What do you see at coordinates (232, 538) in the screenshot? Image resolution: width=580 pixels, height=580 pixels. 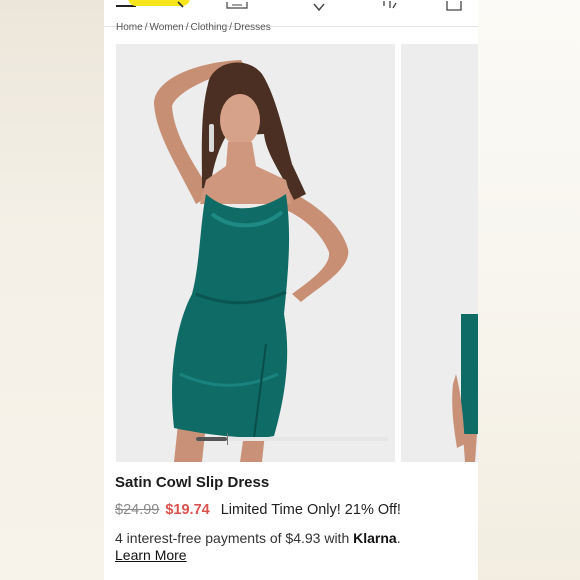 I see `klarna-text: 4 interest-free payments of $4.93 with` at bounding box center [232, 538].